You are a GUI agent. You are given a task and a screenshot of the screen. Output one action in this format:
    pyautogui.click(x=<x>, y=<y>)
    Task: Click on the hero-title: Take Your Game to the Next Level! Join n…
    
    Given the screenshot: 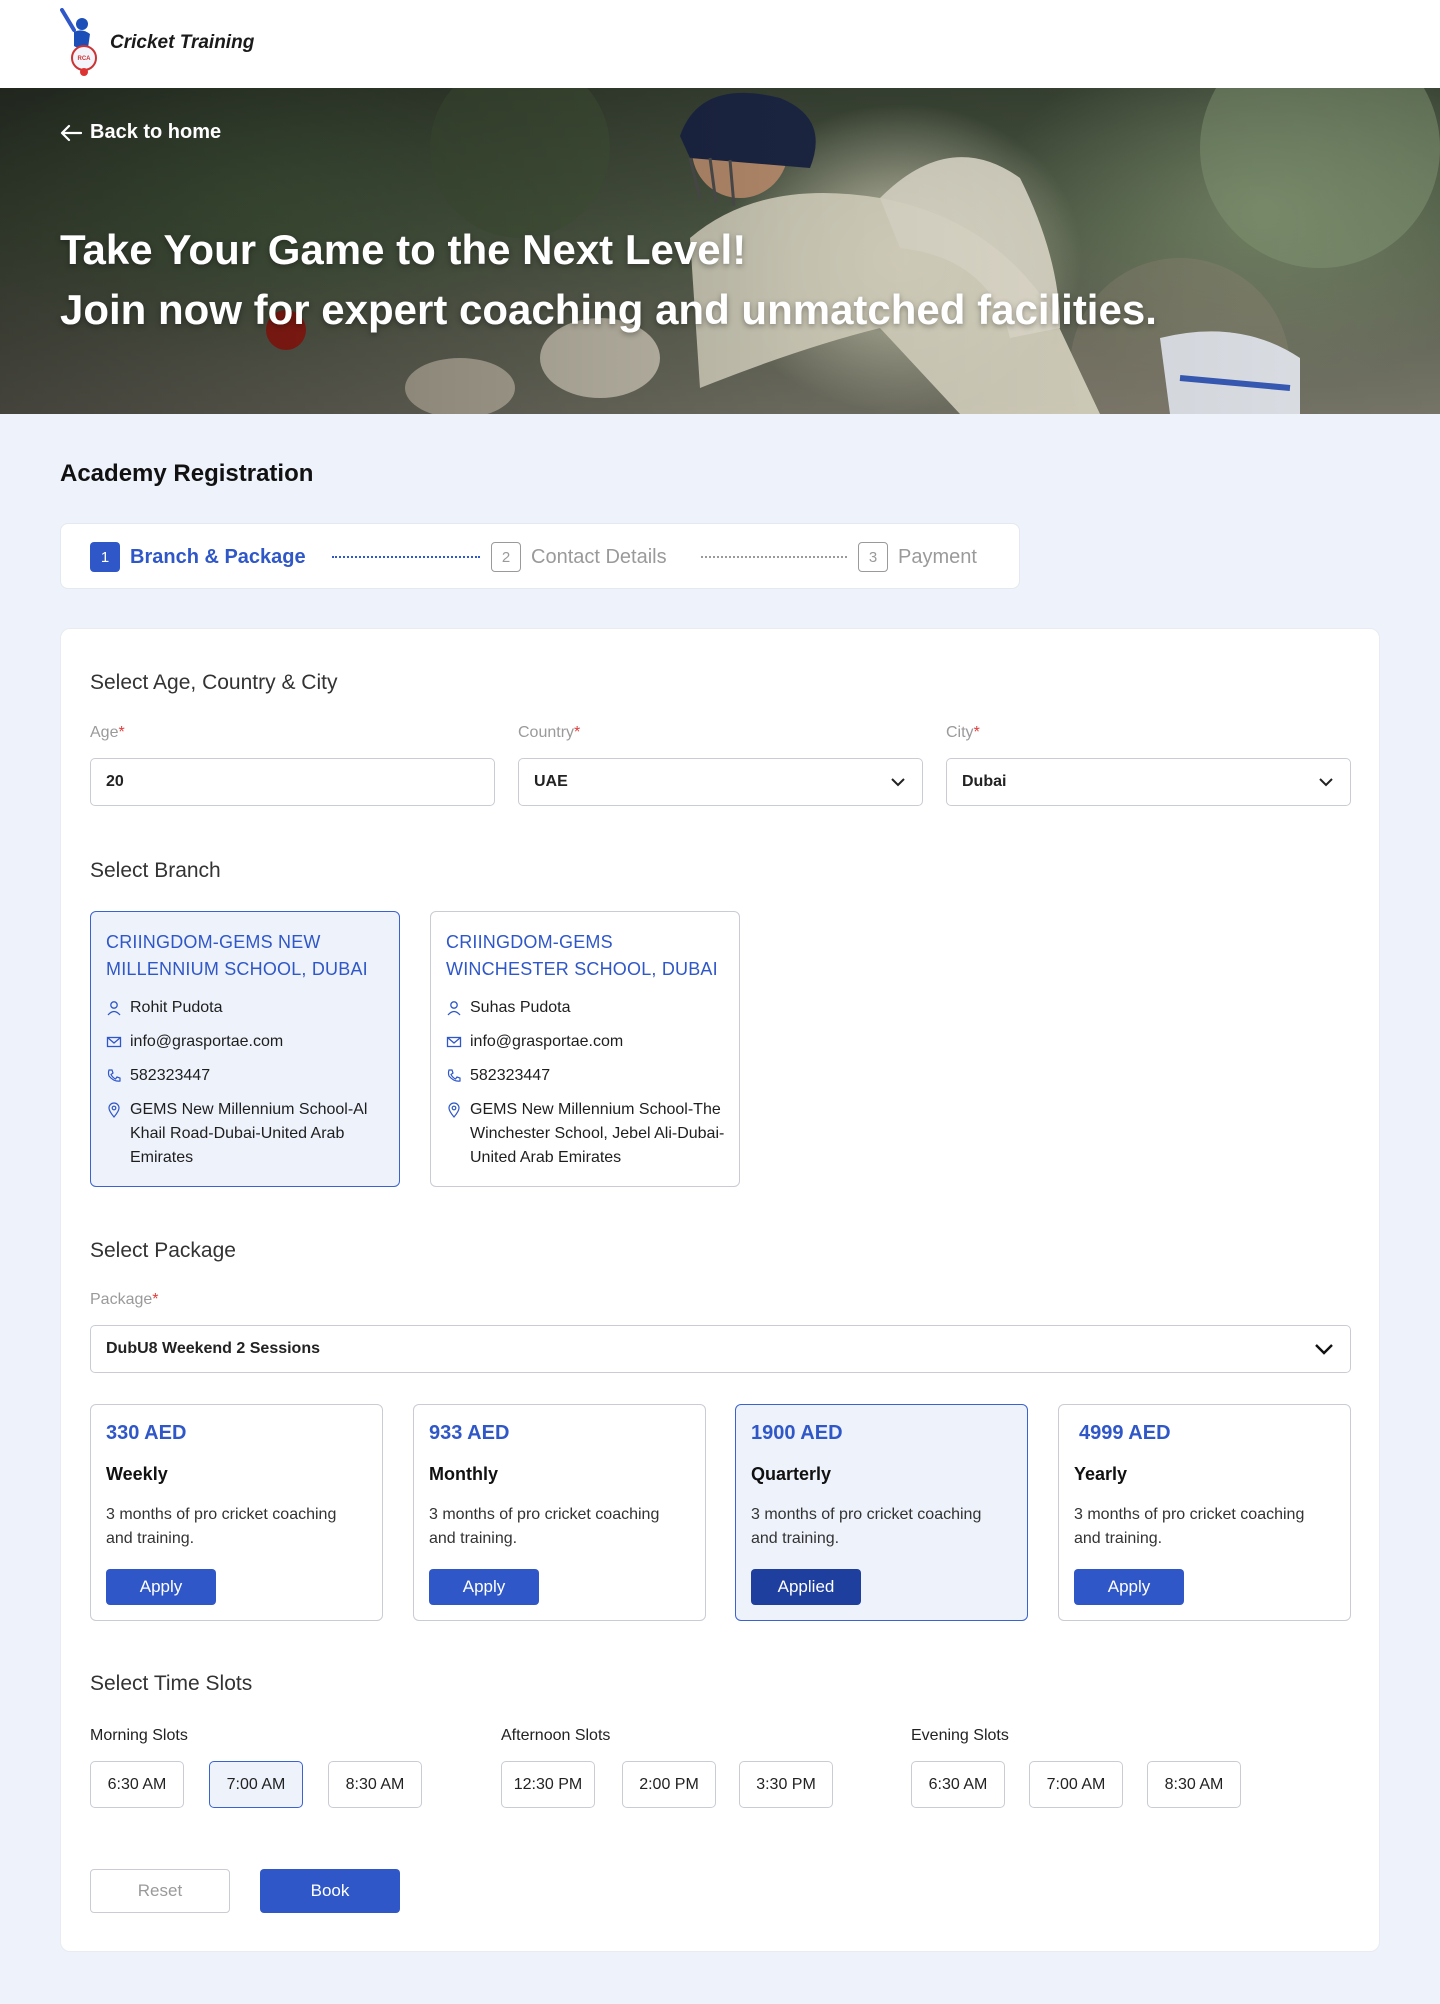 What is the action you would take?
    pyautogui.click(x=608, y=280)
    